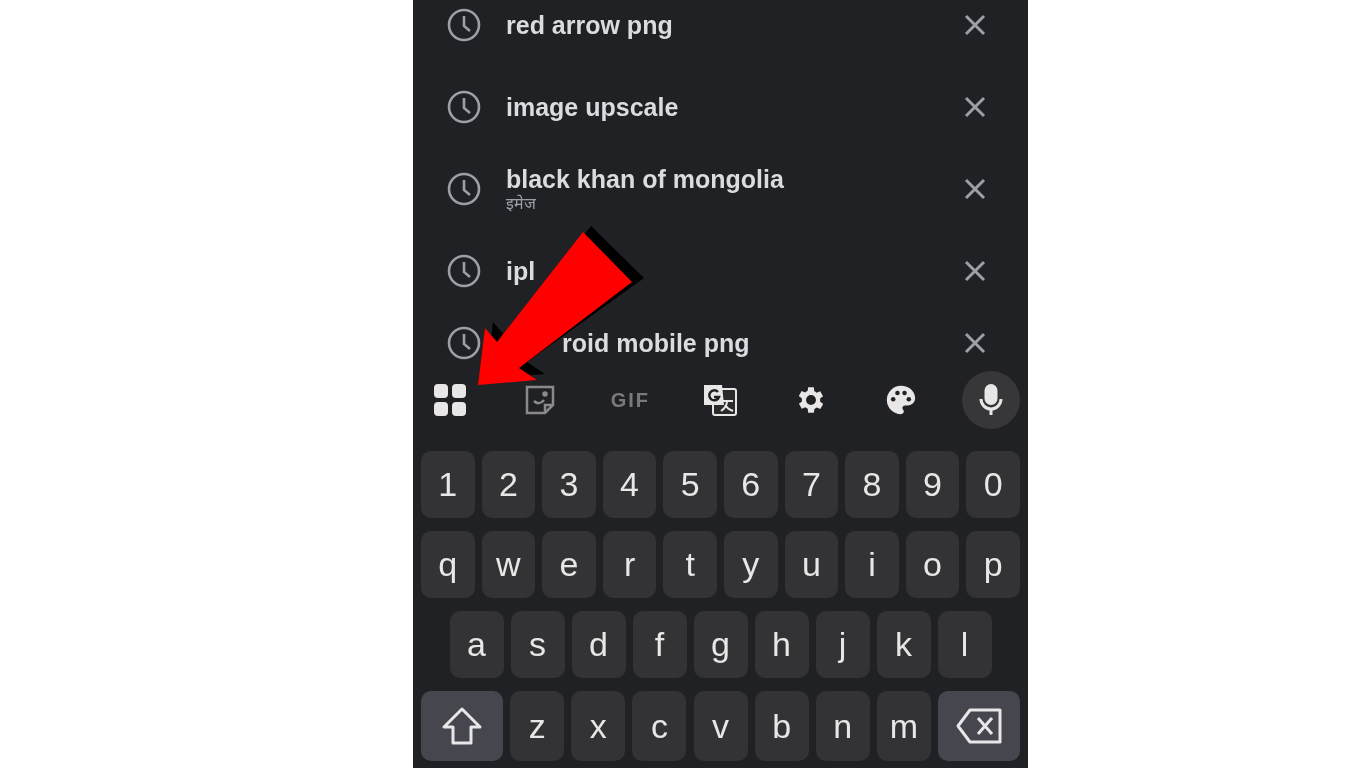 The width and height of the screenshot is (1366, 768). What do you see at coordinates (964, 644) in the screenshot?
I see `keyboard-key: l` at bounding box center [964, 644].